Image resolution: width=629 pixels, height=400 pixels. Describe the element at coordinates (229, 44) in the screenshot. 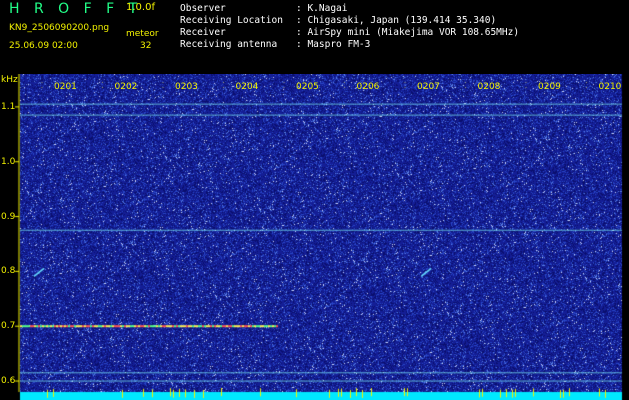

I see `antenna-key: Receiving antenna` at that location.